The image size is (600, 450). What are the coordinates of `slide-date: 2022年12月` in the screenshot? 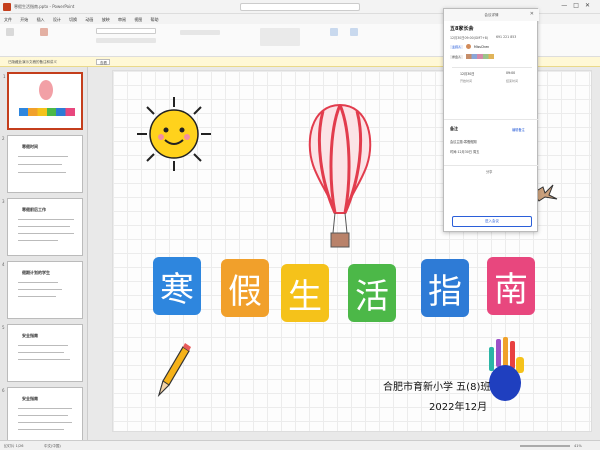 It's located at (458, 407).